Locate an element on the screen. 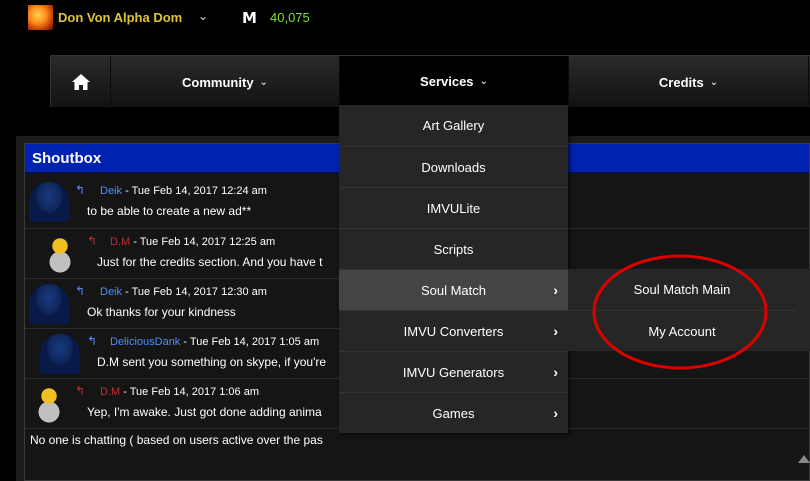  nav-community: Community ⌄ is located at coordinates (225, 82).